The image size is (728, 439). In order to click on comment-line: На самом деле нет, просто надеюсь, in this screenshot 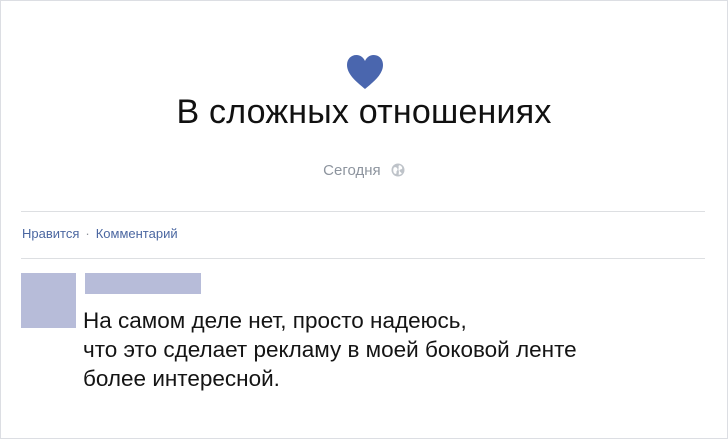, I will do `click(275, 320)`.